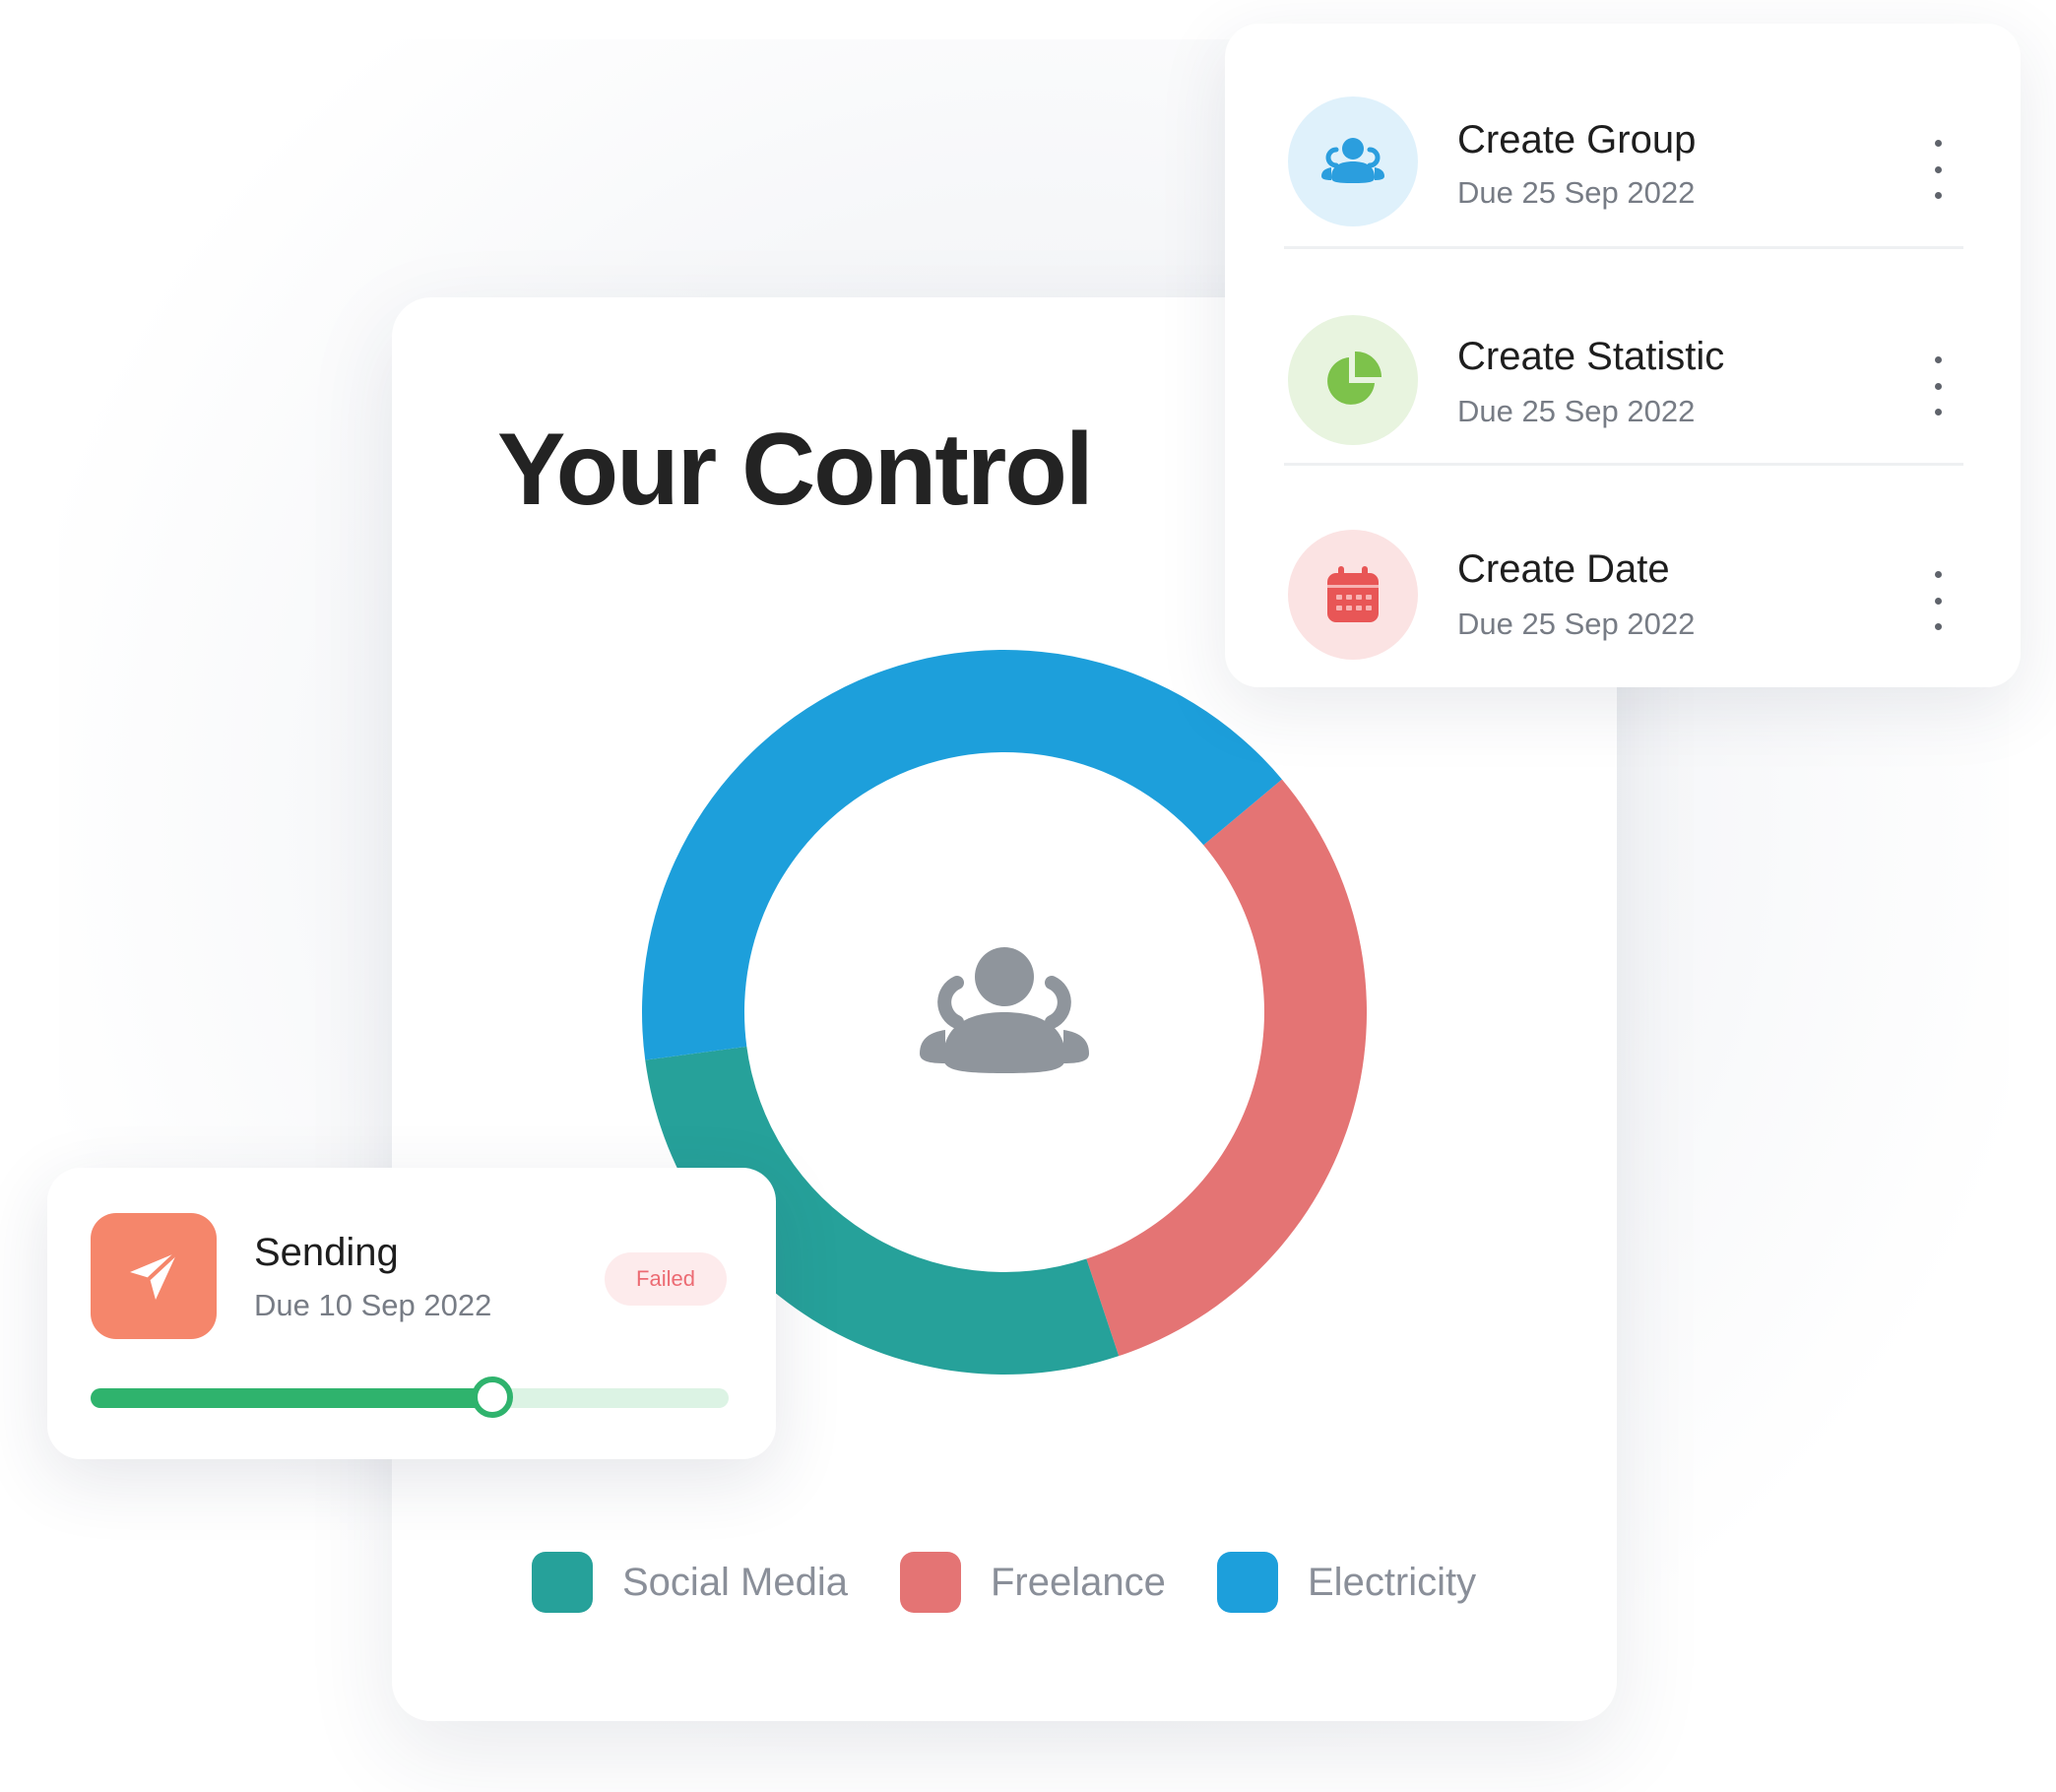  I want to click on sending-card: Sending Due 10 Sep 2022 Failed, so click(411, 1313).